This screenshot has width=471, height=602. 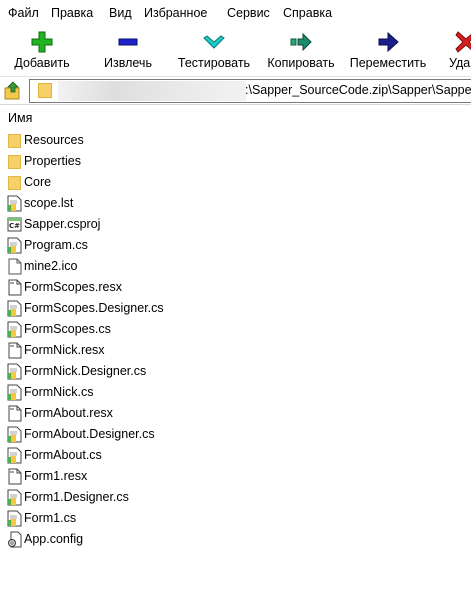 I want to click on item-name: Form1.Designer.cs, so click(x=76, y=497).